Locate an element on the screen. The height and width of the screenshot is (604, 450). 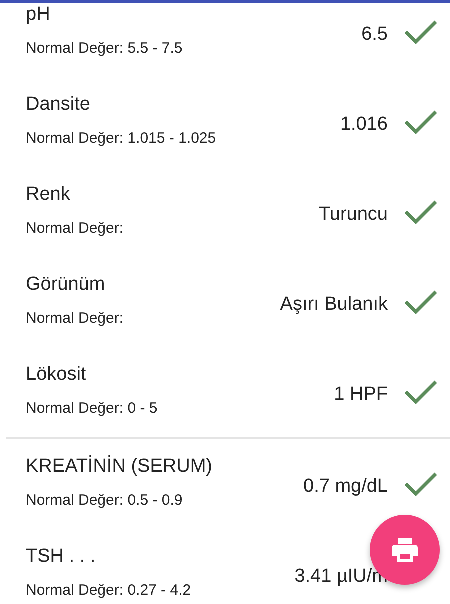
result-value: 0.7 mg/dL is located at coordinates (346, 487).